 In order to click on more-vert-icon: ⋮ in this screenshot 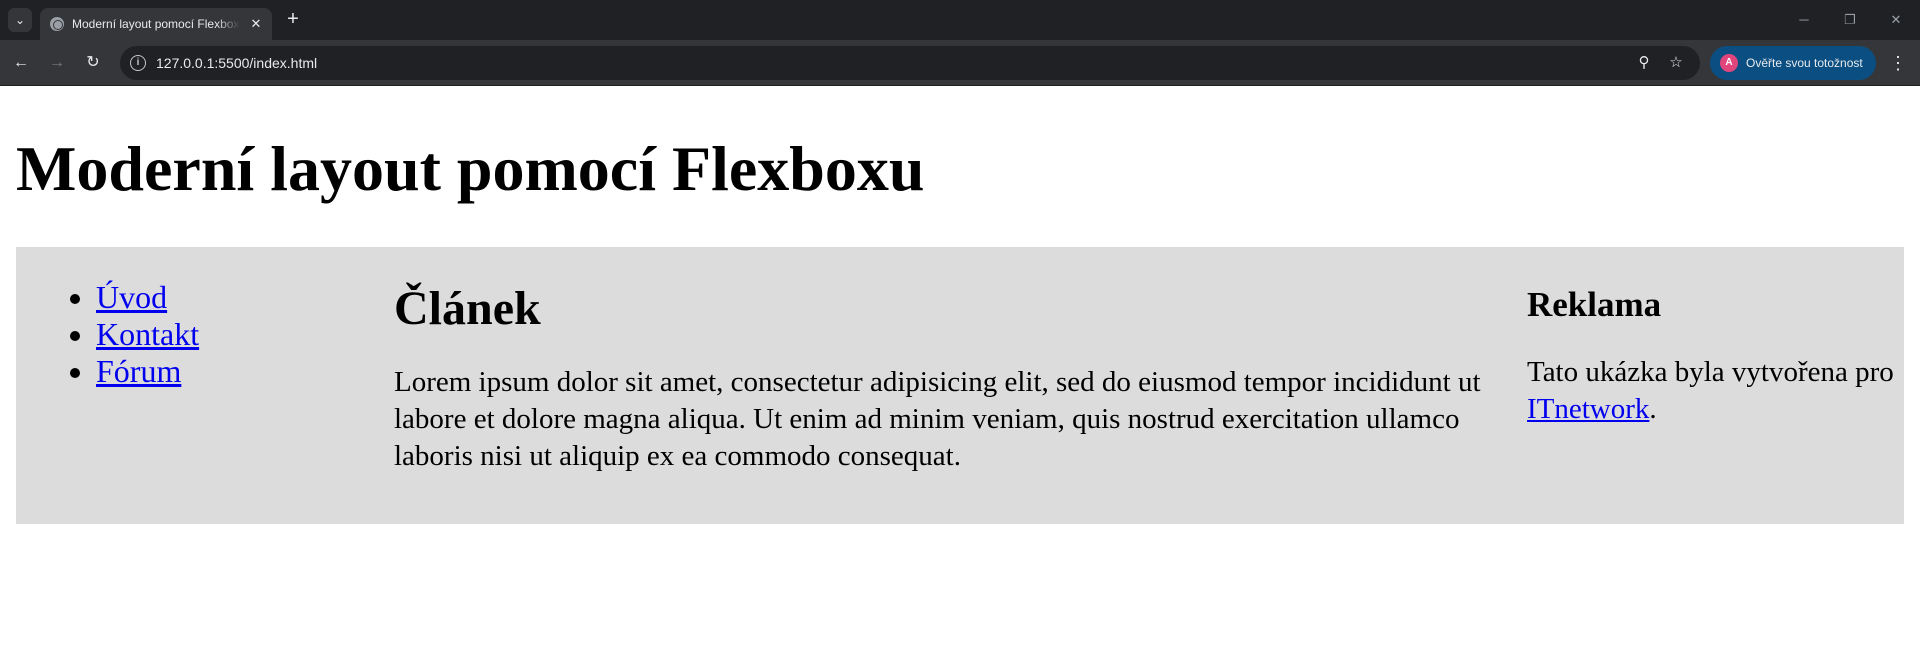, I will do `click(1898, 63)`.